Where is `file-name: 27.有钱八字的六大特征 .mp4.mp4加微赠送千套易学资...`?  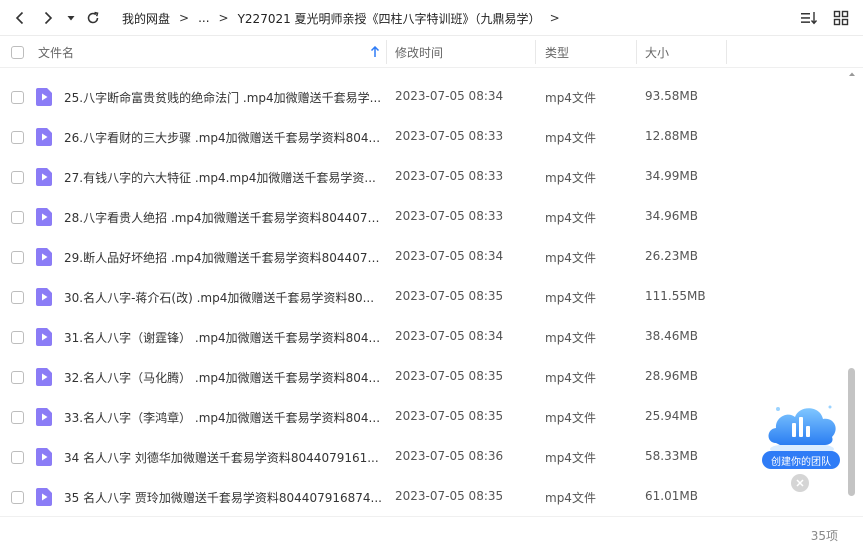 file-name: 27.有钱八字的六大特征 .mp4.mp4加微赠送千套易学资... is located at coordinates (223, 177).